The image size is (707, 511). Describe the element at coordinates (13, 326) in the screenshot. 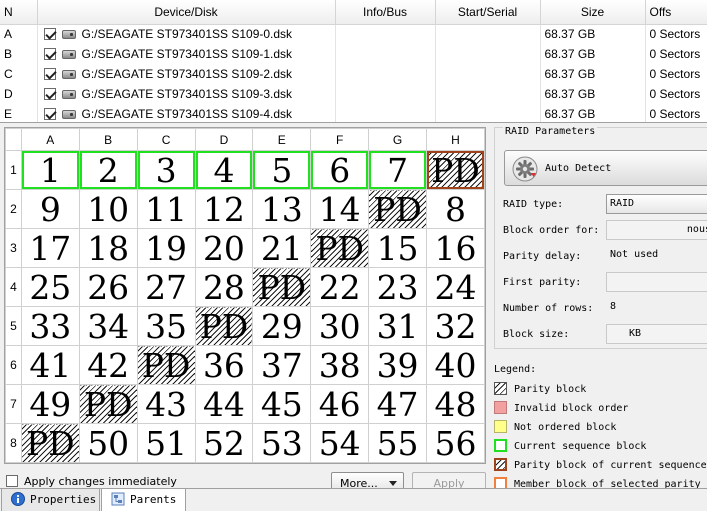

I see `grid-row-header: 5` at that location.